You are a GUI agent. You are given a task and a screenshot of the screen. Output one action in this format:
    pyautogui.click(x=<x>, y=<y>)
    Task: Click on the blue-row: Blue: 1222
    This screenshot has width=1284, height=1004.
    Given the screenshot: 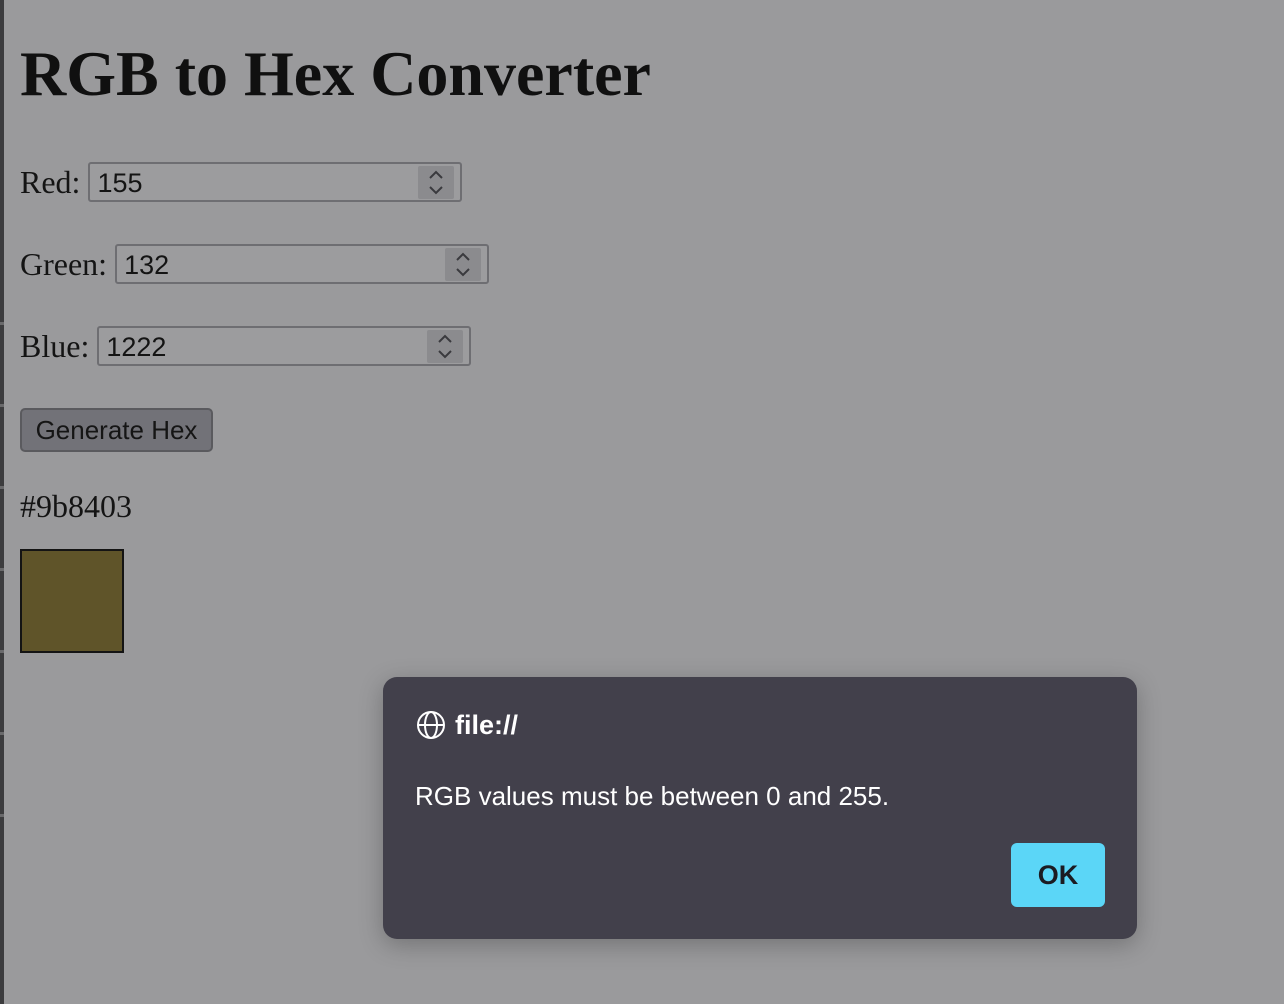 What is the action you would take?
    pyautogui.click(x=246, y=346)
    